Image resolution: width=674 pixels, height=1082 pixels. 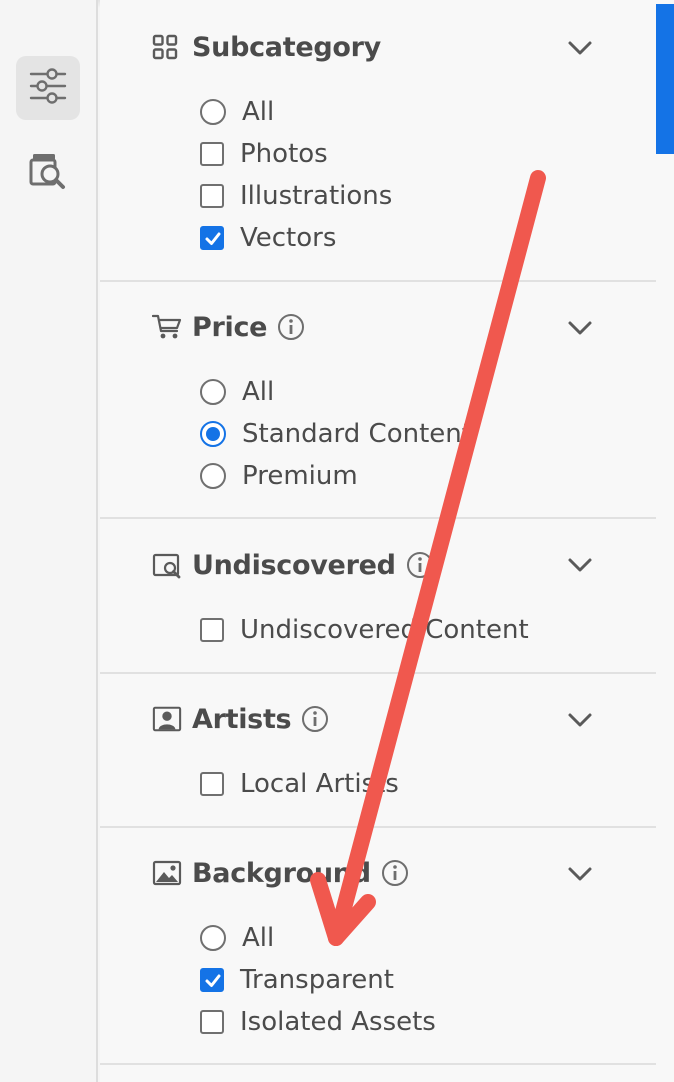 I want to click on option-background-transparent: Transparent, so click(x=297, y=980).